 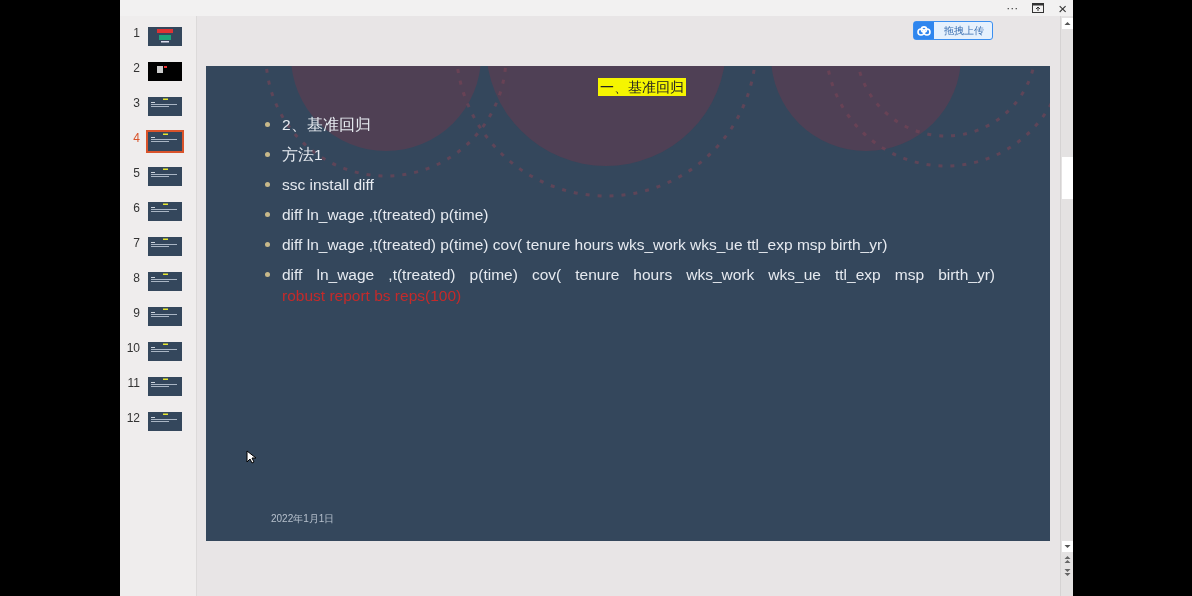 I want to click on window-mode-icon, so click(x=1038, y=8).